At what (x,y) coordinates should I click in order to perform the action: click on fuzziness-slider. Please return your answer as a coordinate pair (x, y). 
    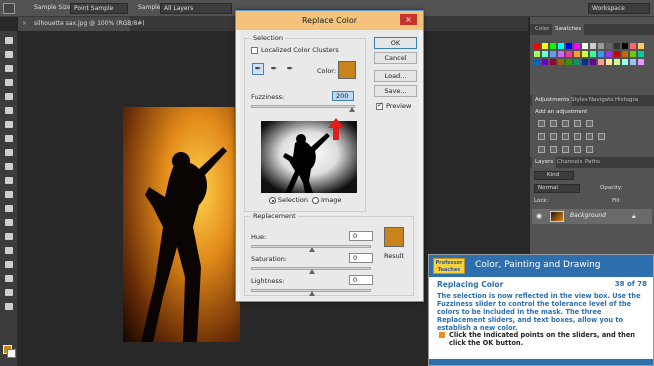
    Looking at the image, I should click on (303, 108).